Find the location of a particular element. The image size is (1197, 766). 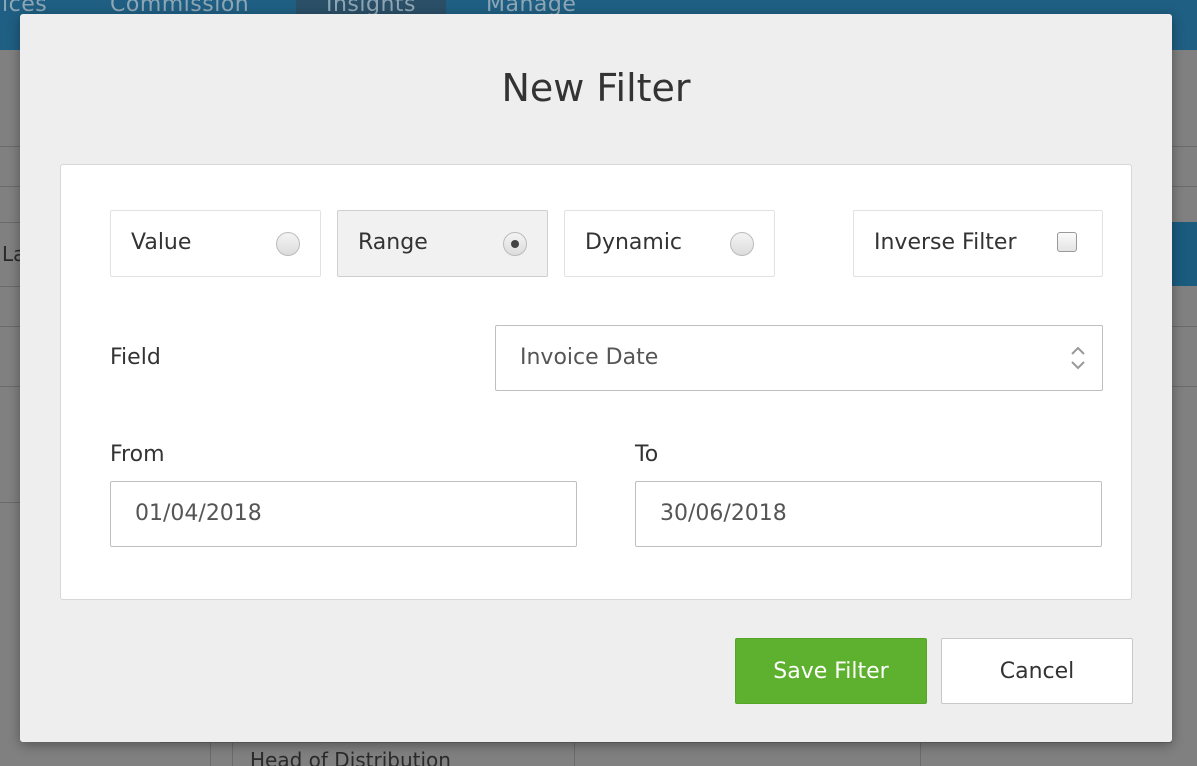

inverse-filter-option: Inverse Filter is located at coordinates (978, 243).